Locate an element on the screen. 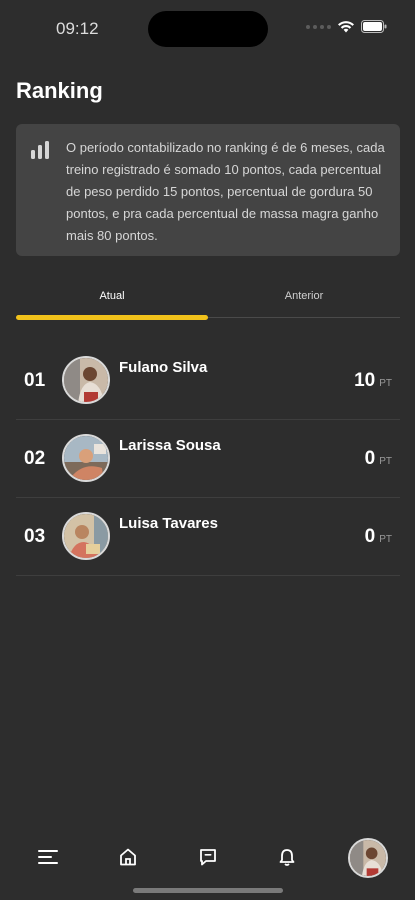 The height and width of the screenshot is (900, 415). tab-atual: Atual is located at coordinates (112, 296).